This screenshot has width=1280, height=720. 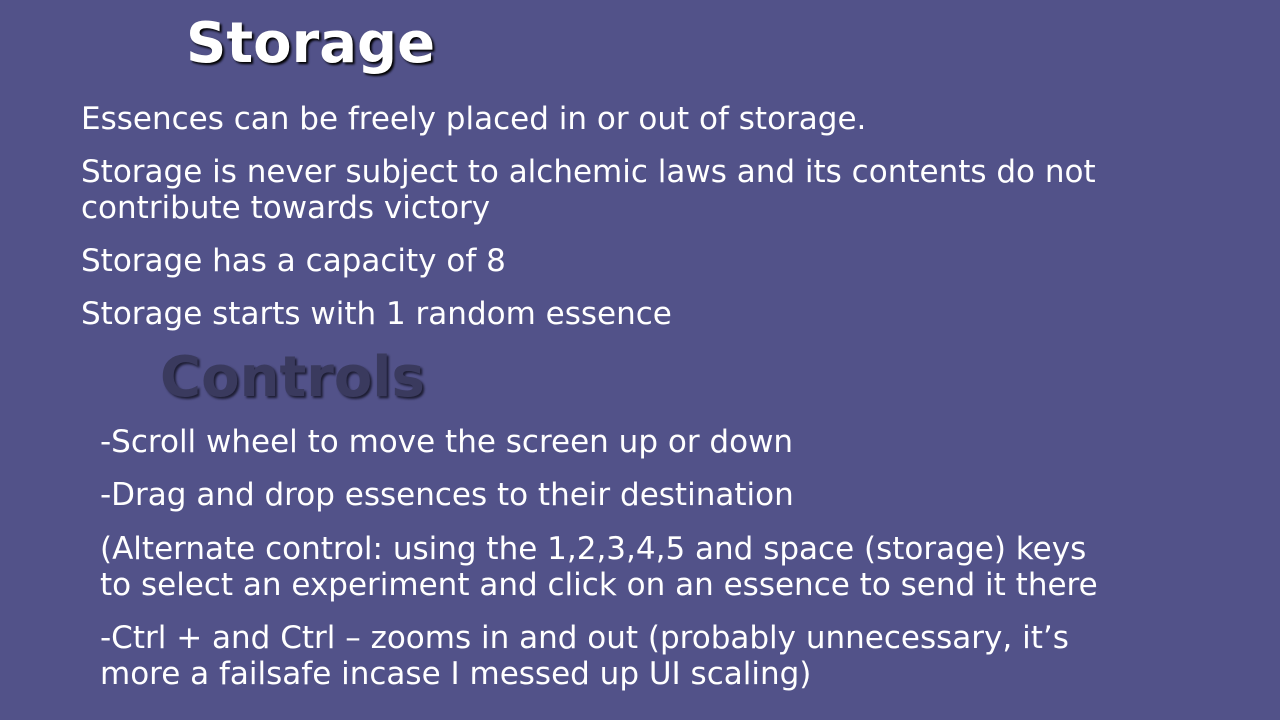 I want to click on storage-point-capacity: Storage has a capacity of 8, so click(x=293, y=261).